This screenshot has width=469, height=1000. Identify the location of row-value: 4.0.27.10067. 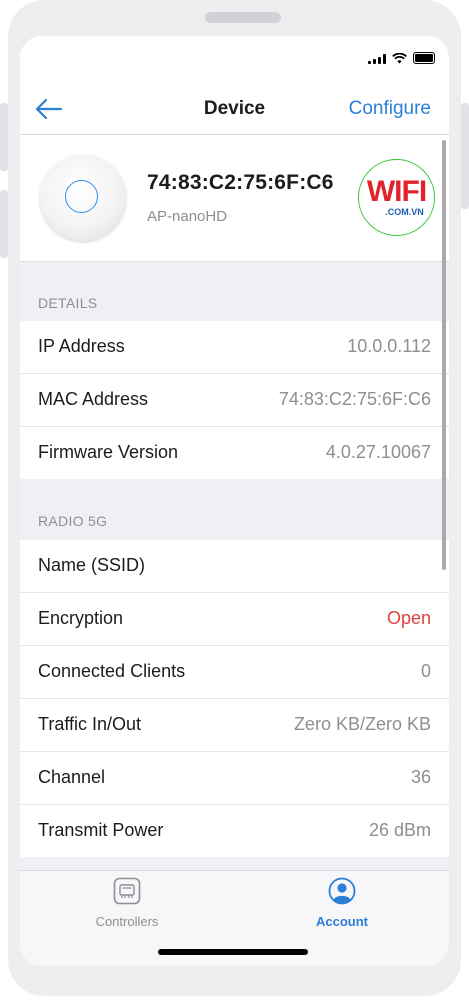
(378, 452).